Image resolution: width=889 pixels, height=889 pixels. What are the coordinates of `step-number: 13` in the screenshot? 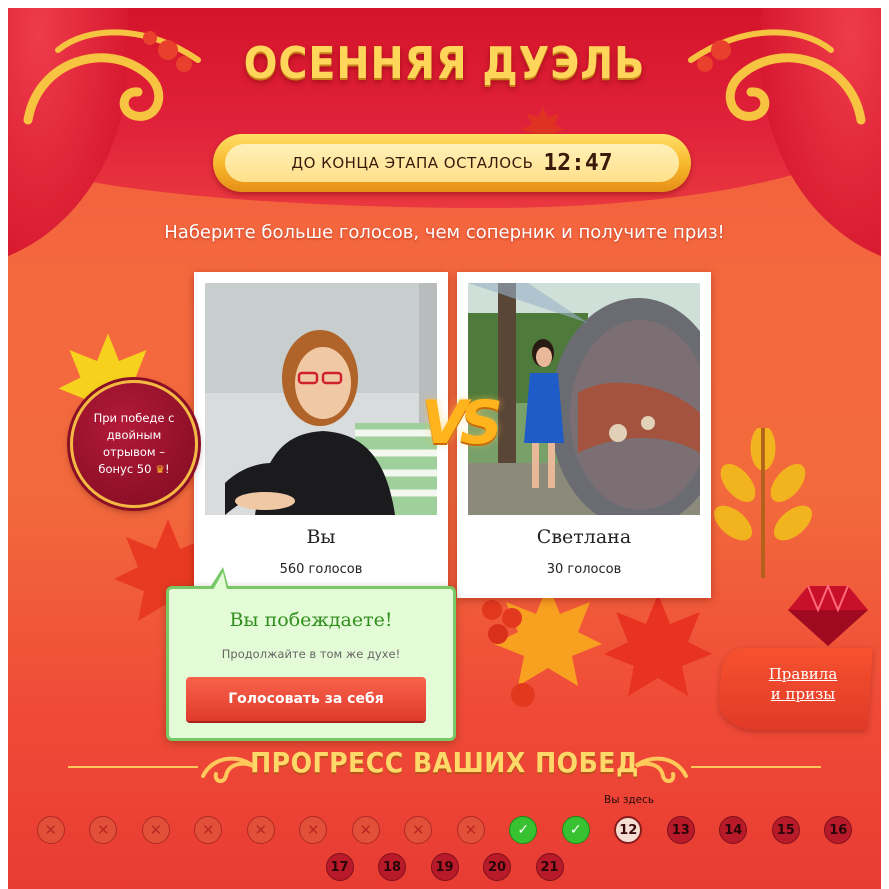 It's located at (680, 830).